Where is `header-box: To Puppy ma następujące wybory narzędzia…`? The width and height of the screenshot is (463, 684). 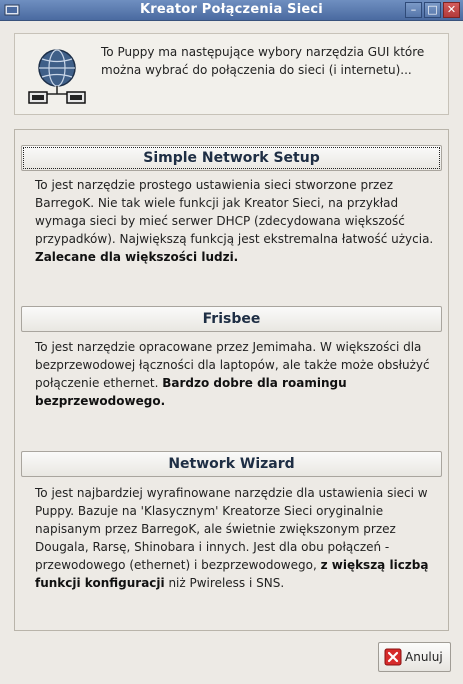
header-box: To Puppy ma następujące wybory narzędzia… is located at coordinates (231, 74).